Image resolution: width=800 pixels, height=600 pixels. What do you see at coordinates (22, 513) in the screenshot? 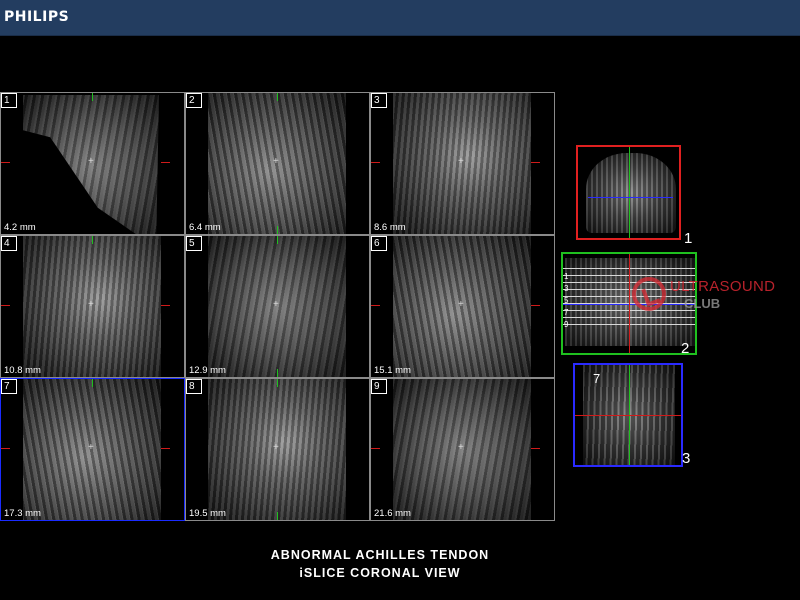
I see `slice-depth: 17.3 mm` at bounding box center [22, 513].